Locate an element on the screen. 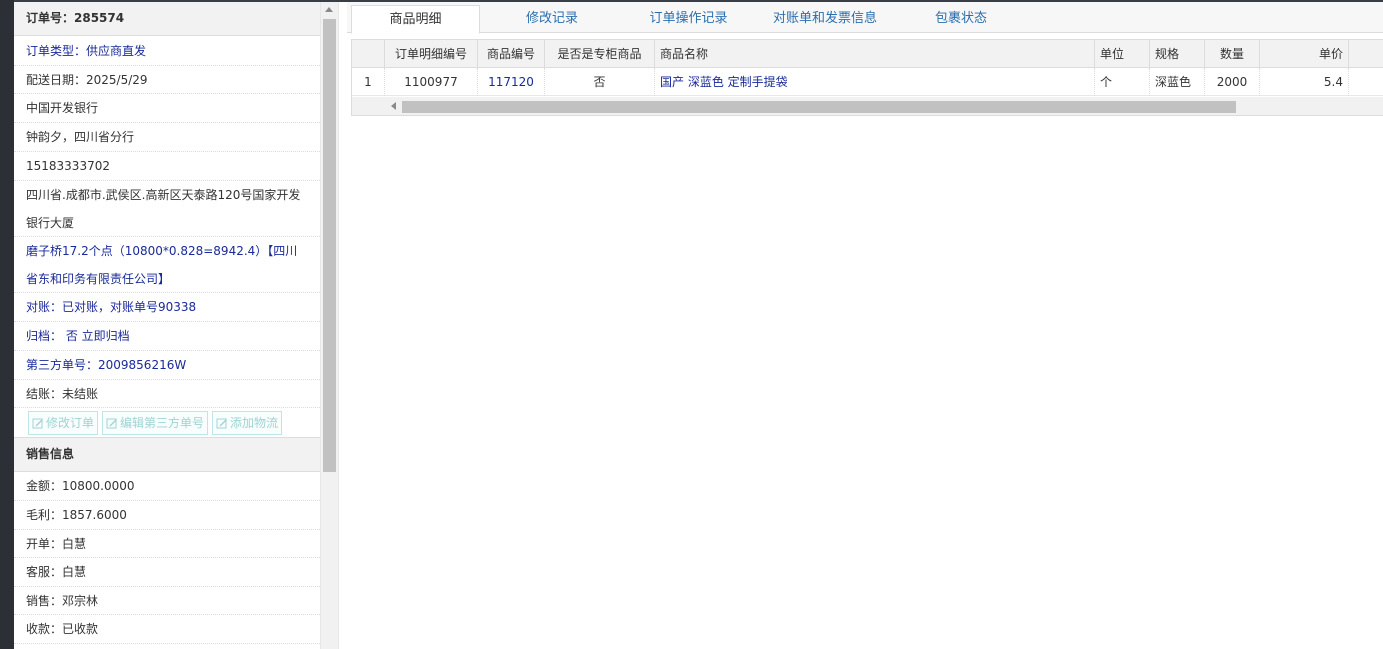 Image resolution: width=1383 pixels, height=649 pixels. customer-org-row: 中国开发银行 is located at coordinates (167, 108).